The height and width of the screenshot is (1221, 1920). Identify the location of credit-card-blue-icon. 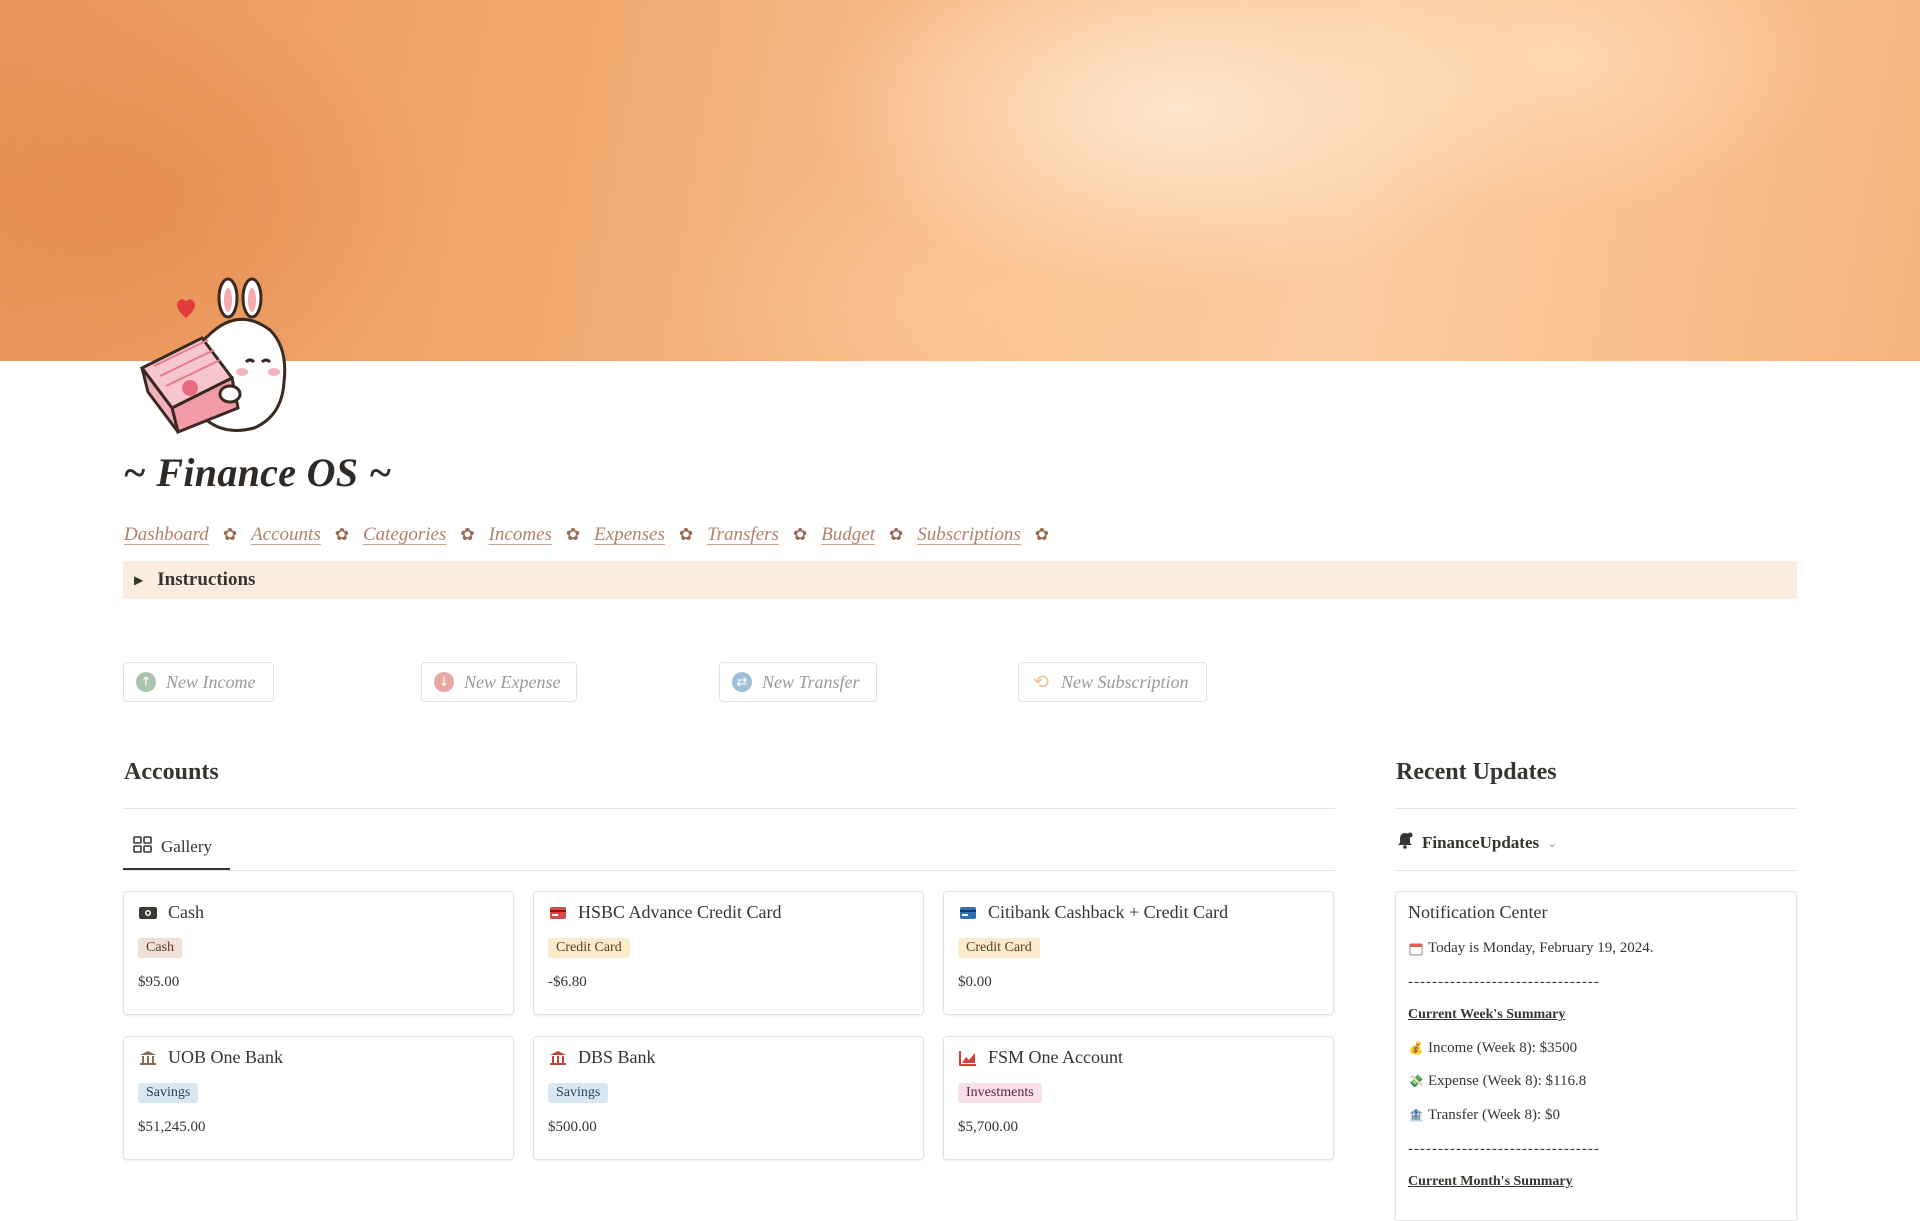
(968, 913).